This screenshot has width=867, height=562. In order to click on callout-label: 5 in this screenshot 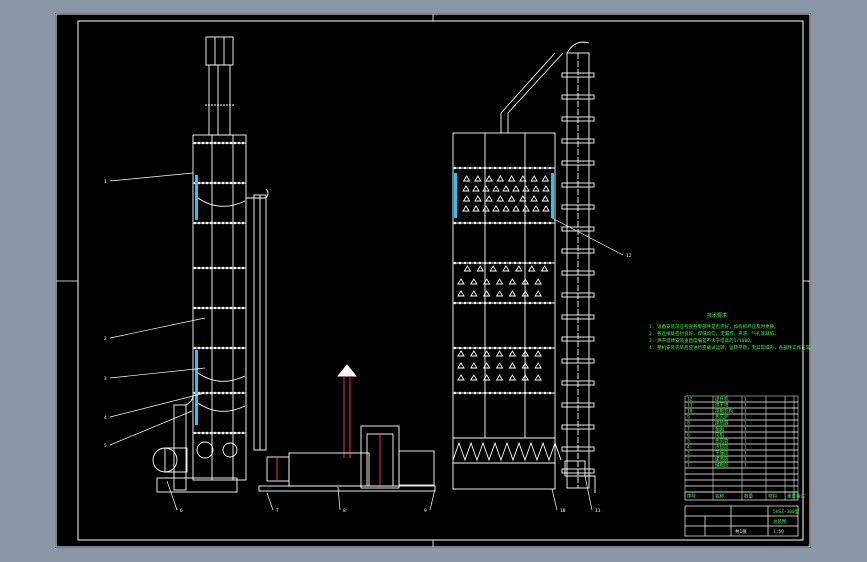, I will do `click(105, 446)`.